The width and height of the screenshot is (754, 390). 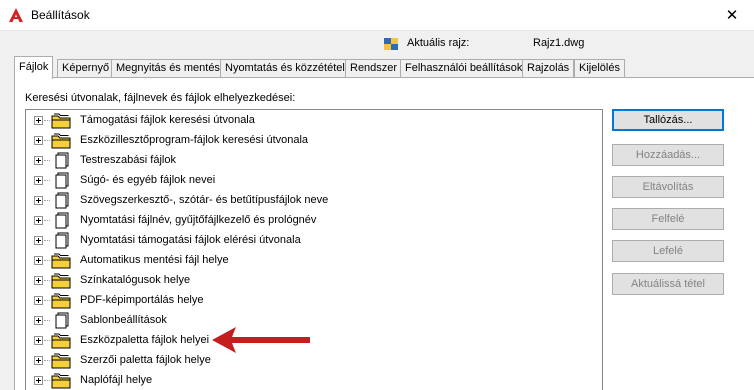 What do you see at coordinates (128, 160) in the screenshot?
I see `tree-item-label: Testreszabási fájlok` at bounding box center [128, 160].